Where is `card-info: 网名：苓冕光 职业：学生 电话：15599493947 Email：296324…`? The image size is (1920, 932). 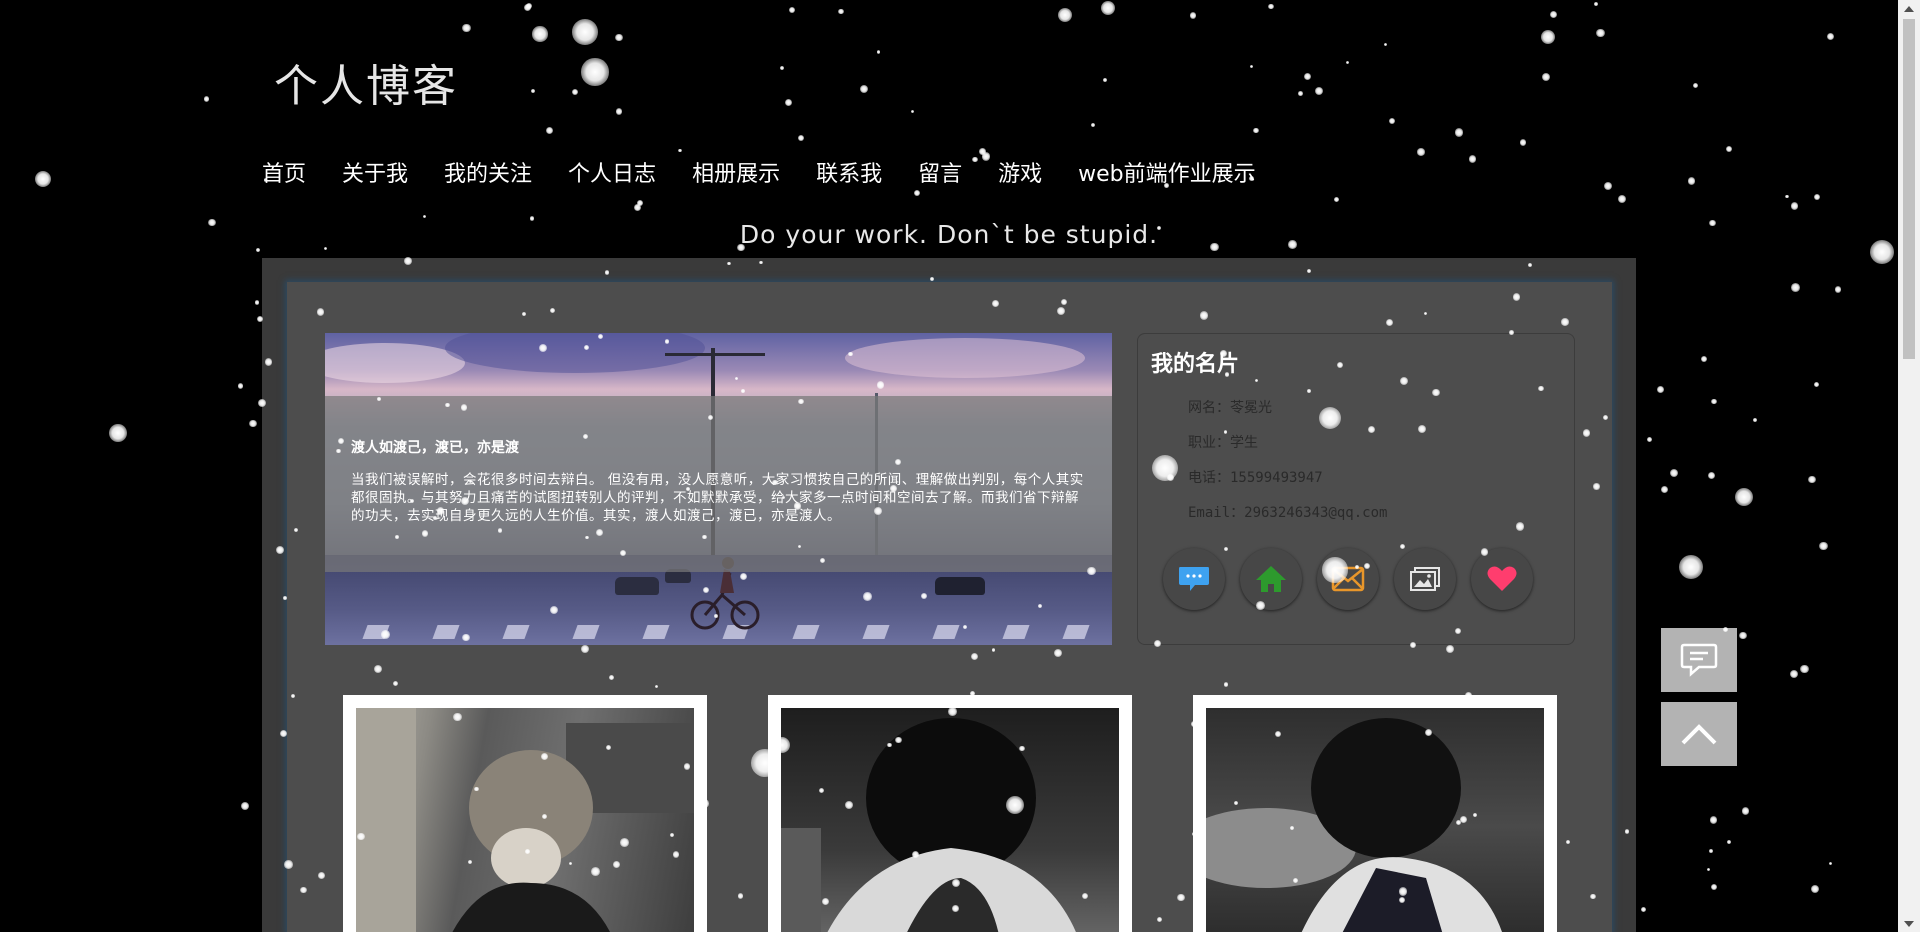
card-info: 网名：苓冕光 职业：学生 电话：15599493947 Email：296324… is located at coordinates (1287, 467).